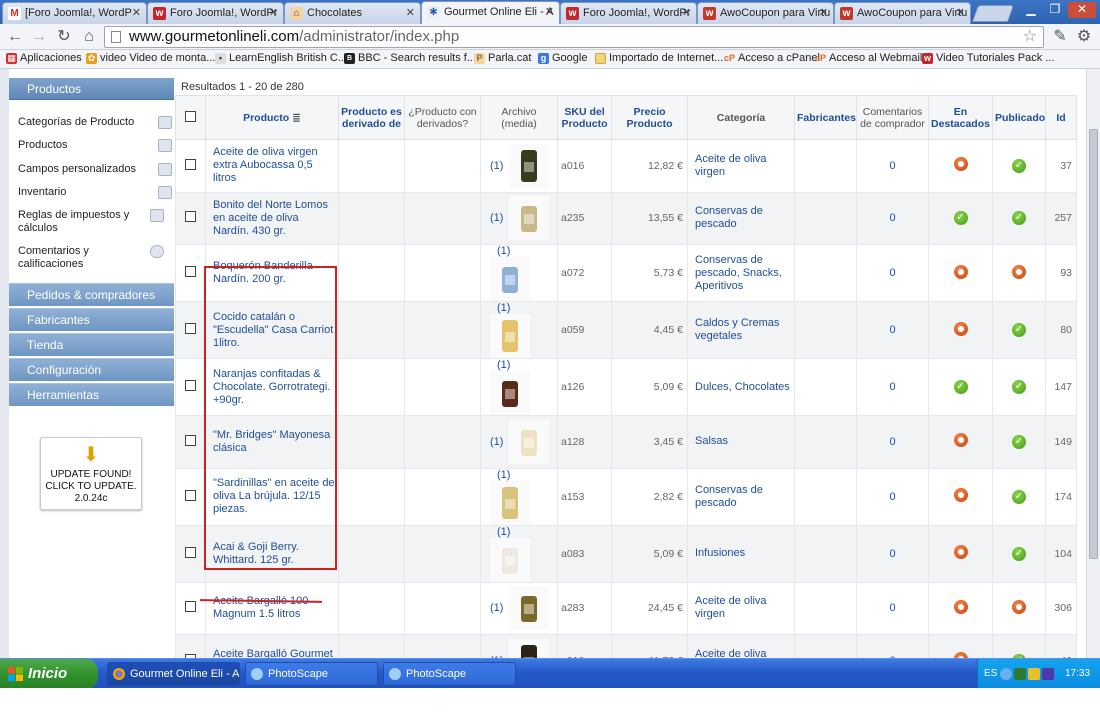 Image resolution: width=1100 pixels, height=714 pixels. What do you see at coordinates (272, 442) in the screenshot?
I see `product-name-link: "Mr. Bridges" Mayonesa clásica` at bounding box center [272, 442].